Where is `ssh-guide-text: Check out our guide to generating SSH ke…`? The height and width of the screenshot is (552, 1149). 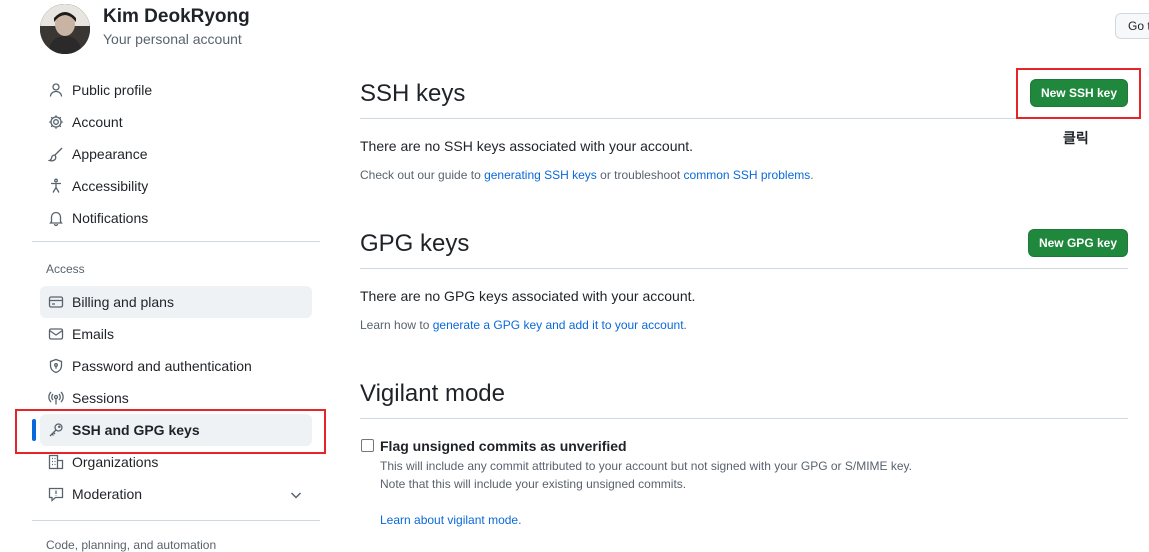
ssh-guide-text: Check out our guide to generating SSH ke… is located at coordinates (587, 175).